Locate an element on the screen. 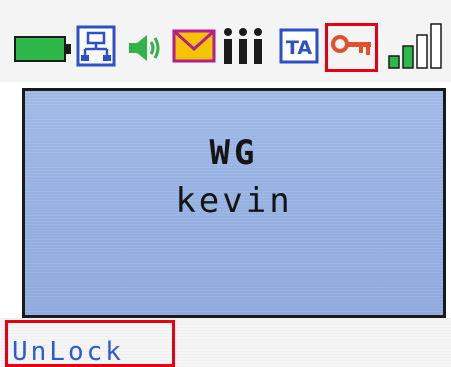 This screenshot has height=367, width=451. ring-tone-icon is located at coordinates (243, 46).